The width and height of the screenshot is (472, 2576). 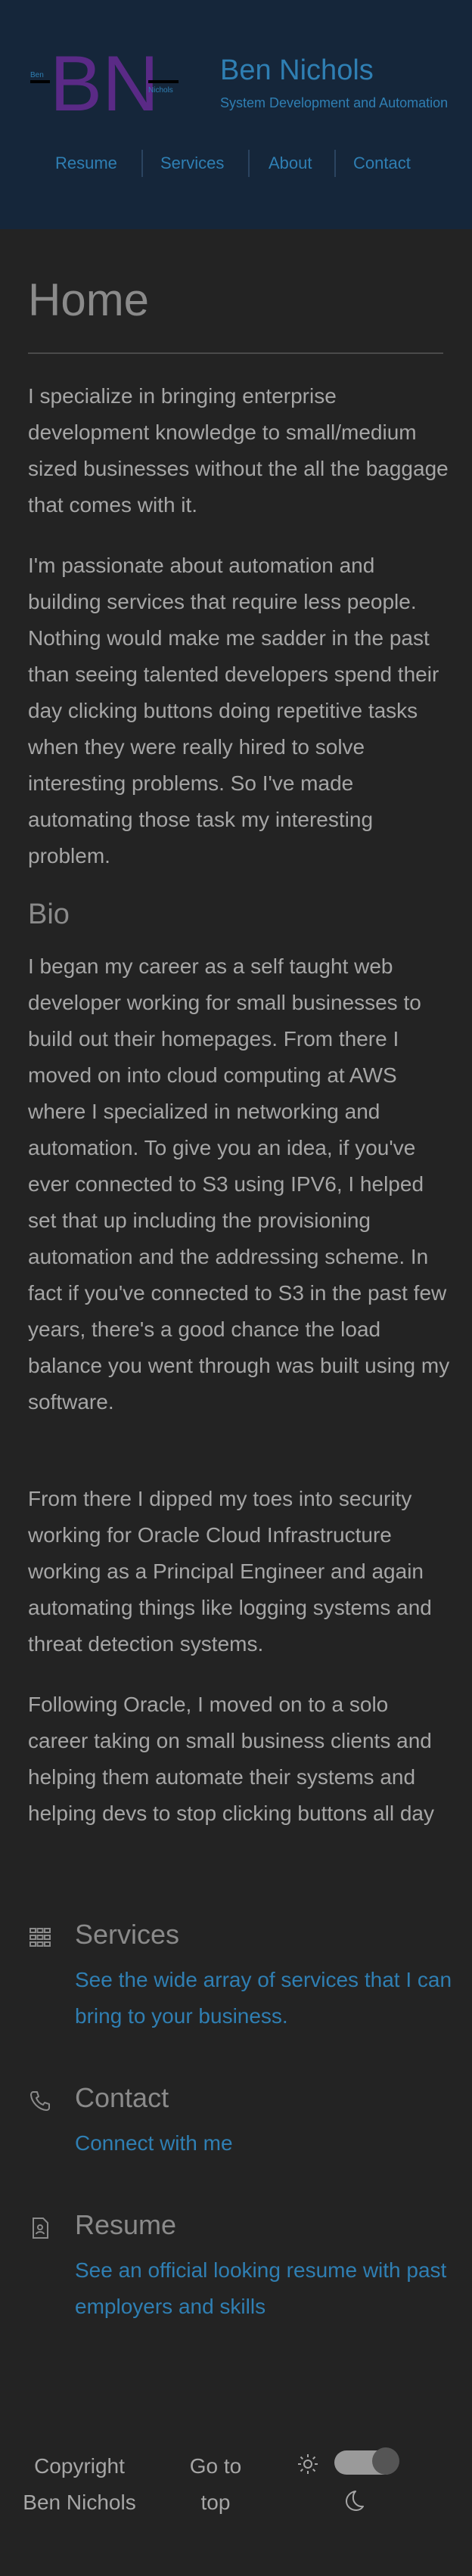 I want to click on logo-letters: BN, so click(x=104, y=81).